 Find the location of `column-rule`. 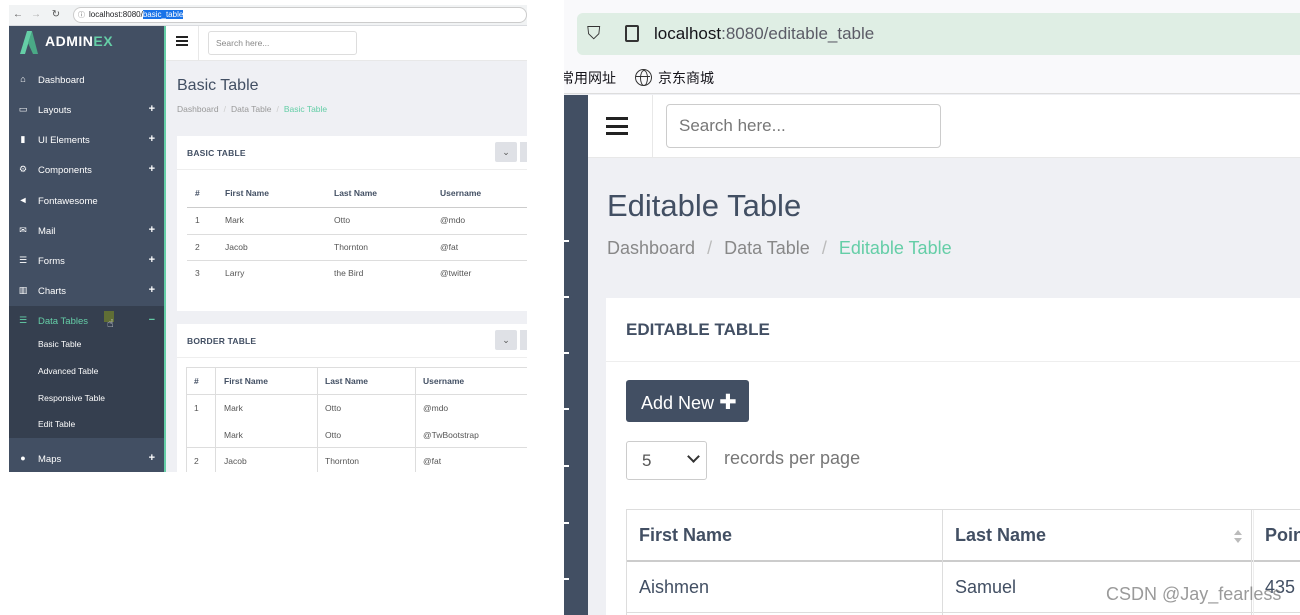

column-rule is located at coordinates (942, 562).